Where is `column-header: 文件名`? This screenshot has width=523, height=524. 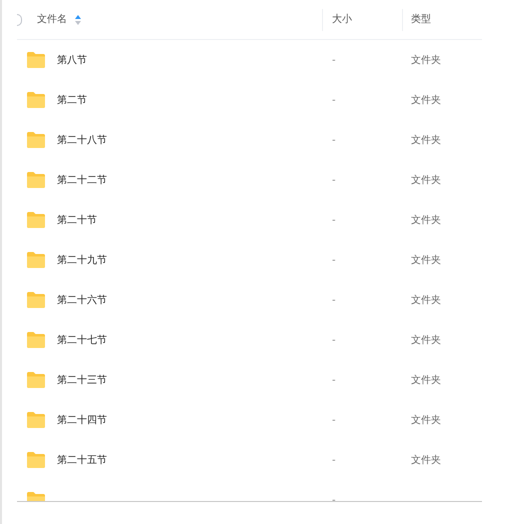
column-header: 文件名 is located at coordinates (52, 19).